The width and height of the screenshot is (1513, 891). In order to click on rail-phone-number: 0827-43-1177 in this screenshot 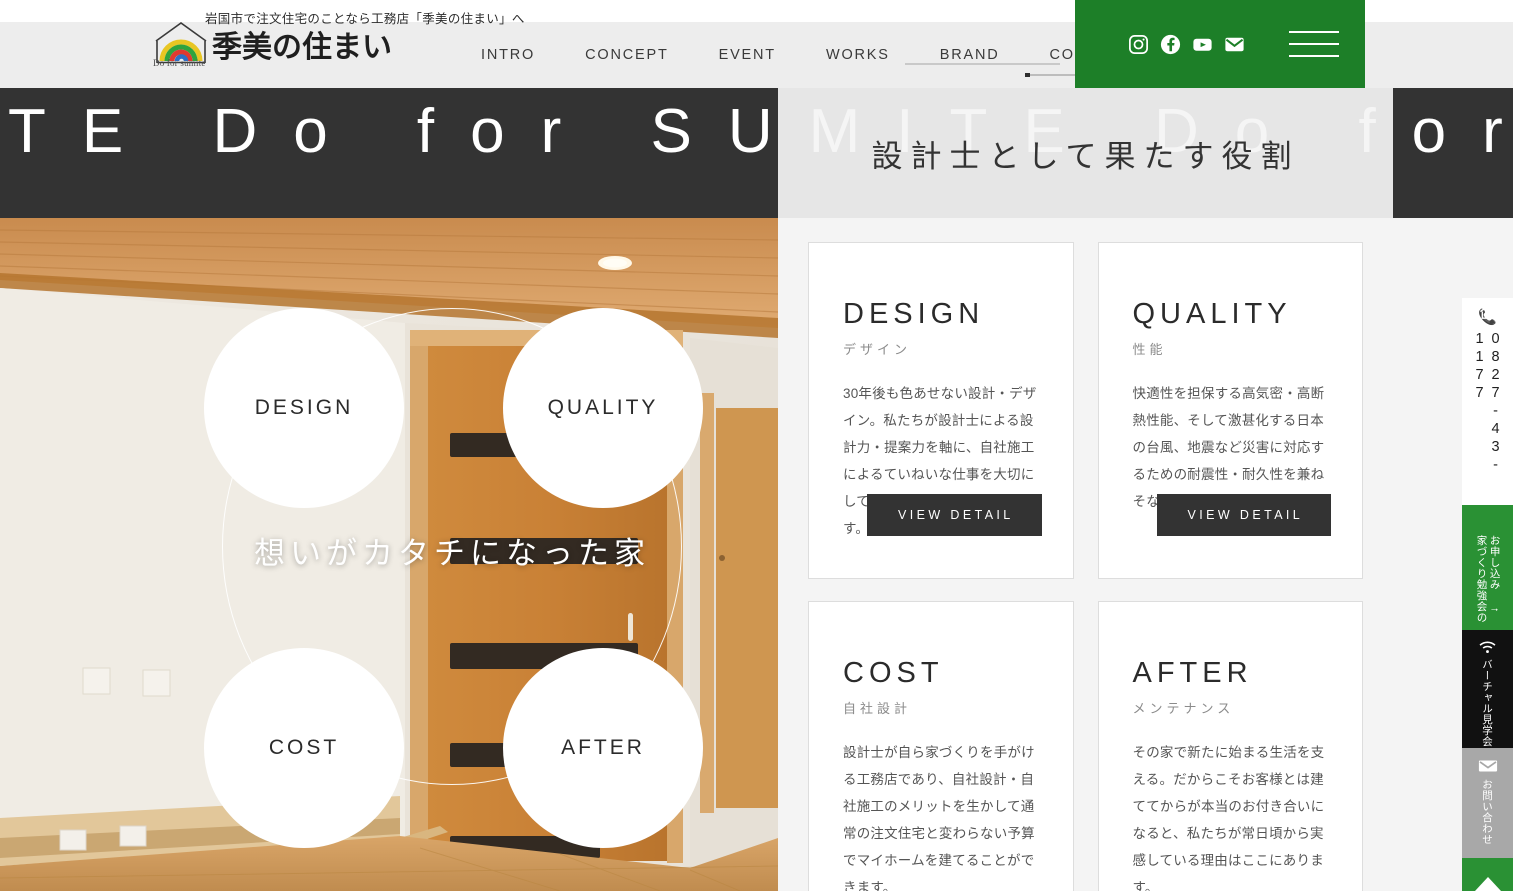, I will do `click(1487, 403)`.